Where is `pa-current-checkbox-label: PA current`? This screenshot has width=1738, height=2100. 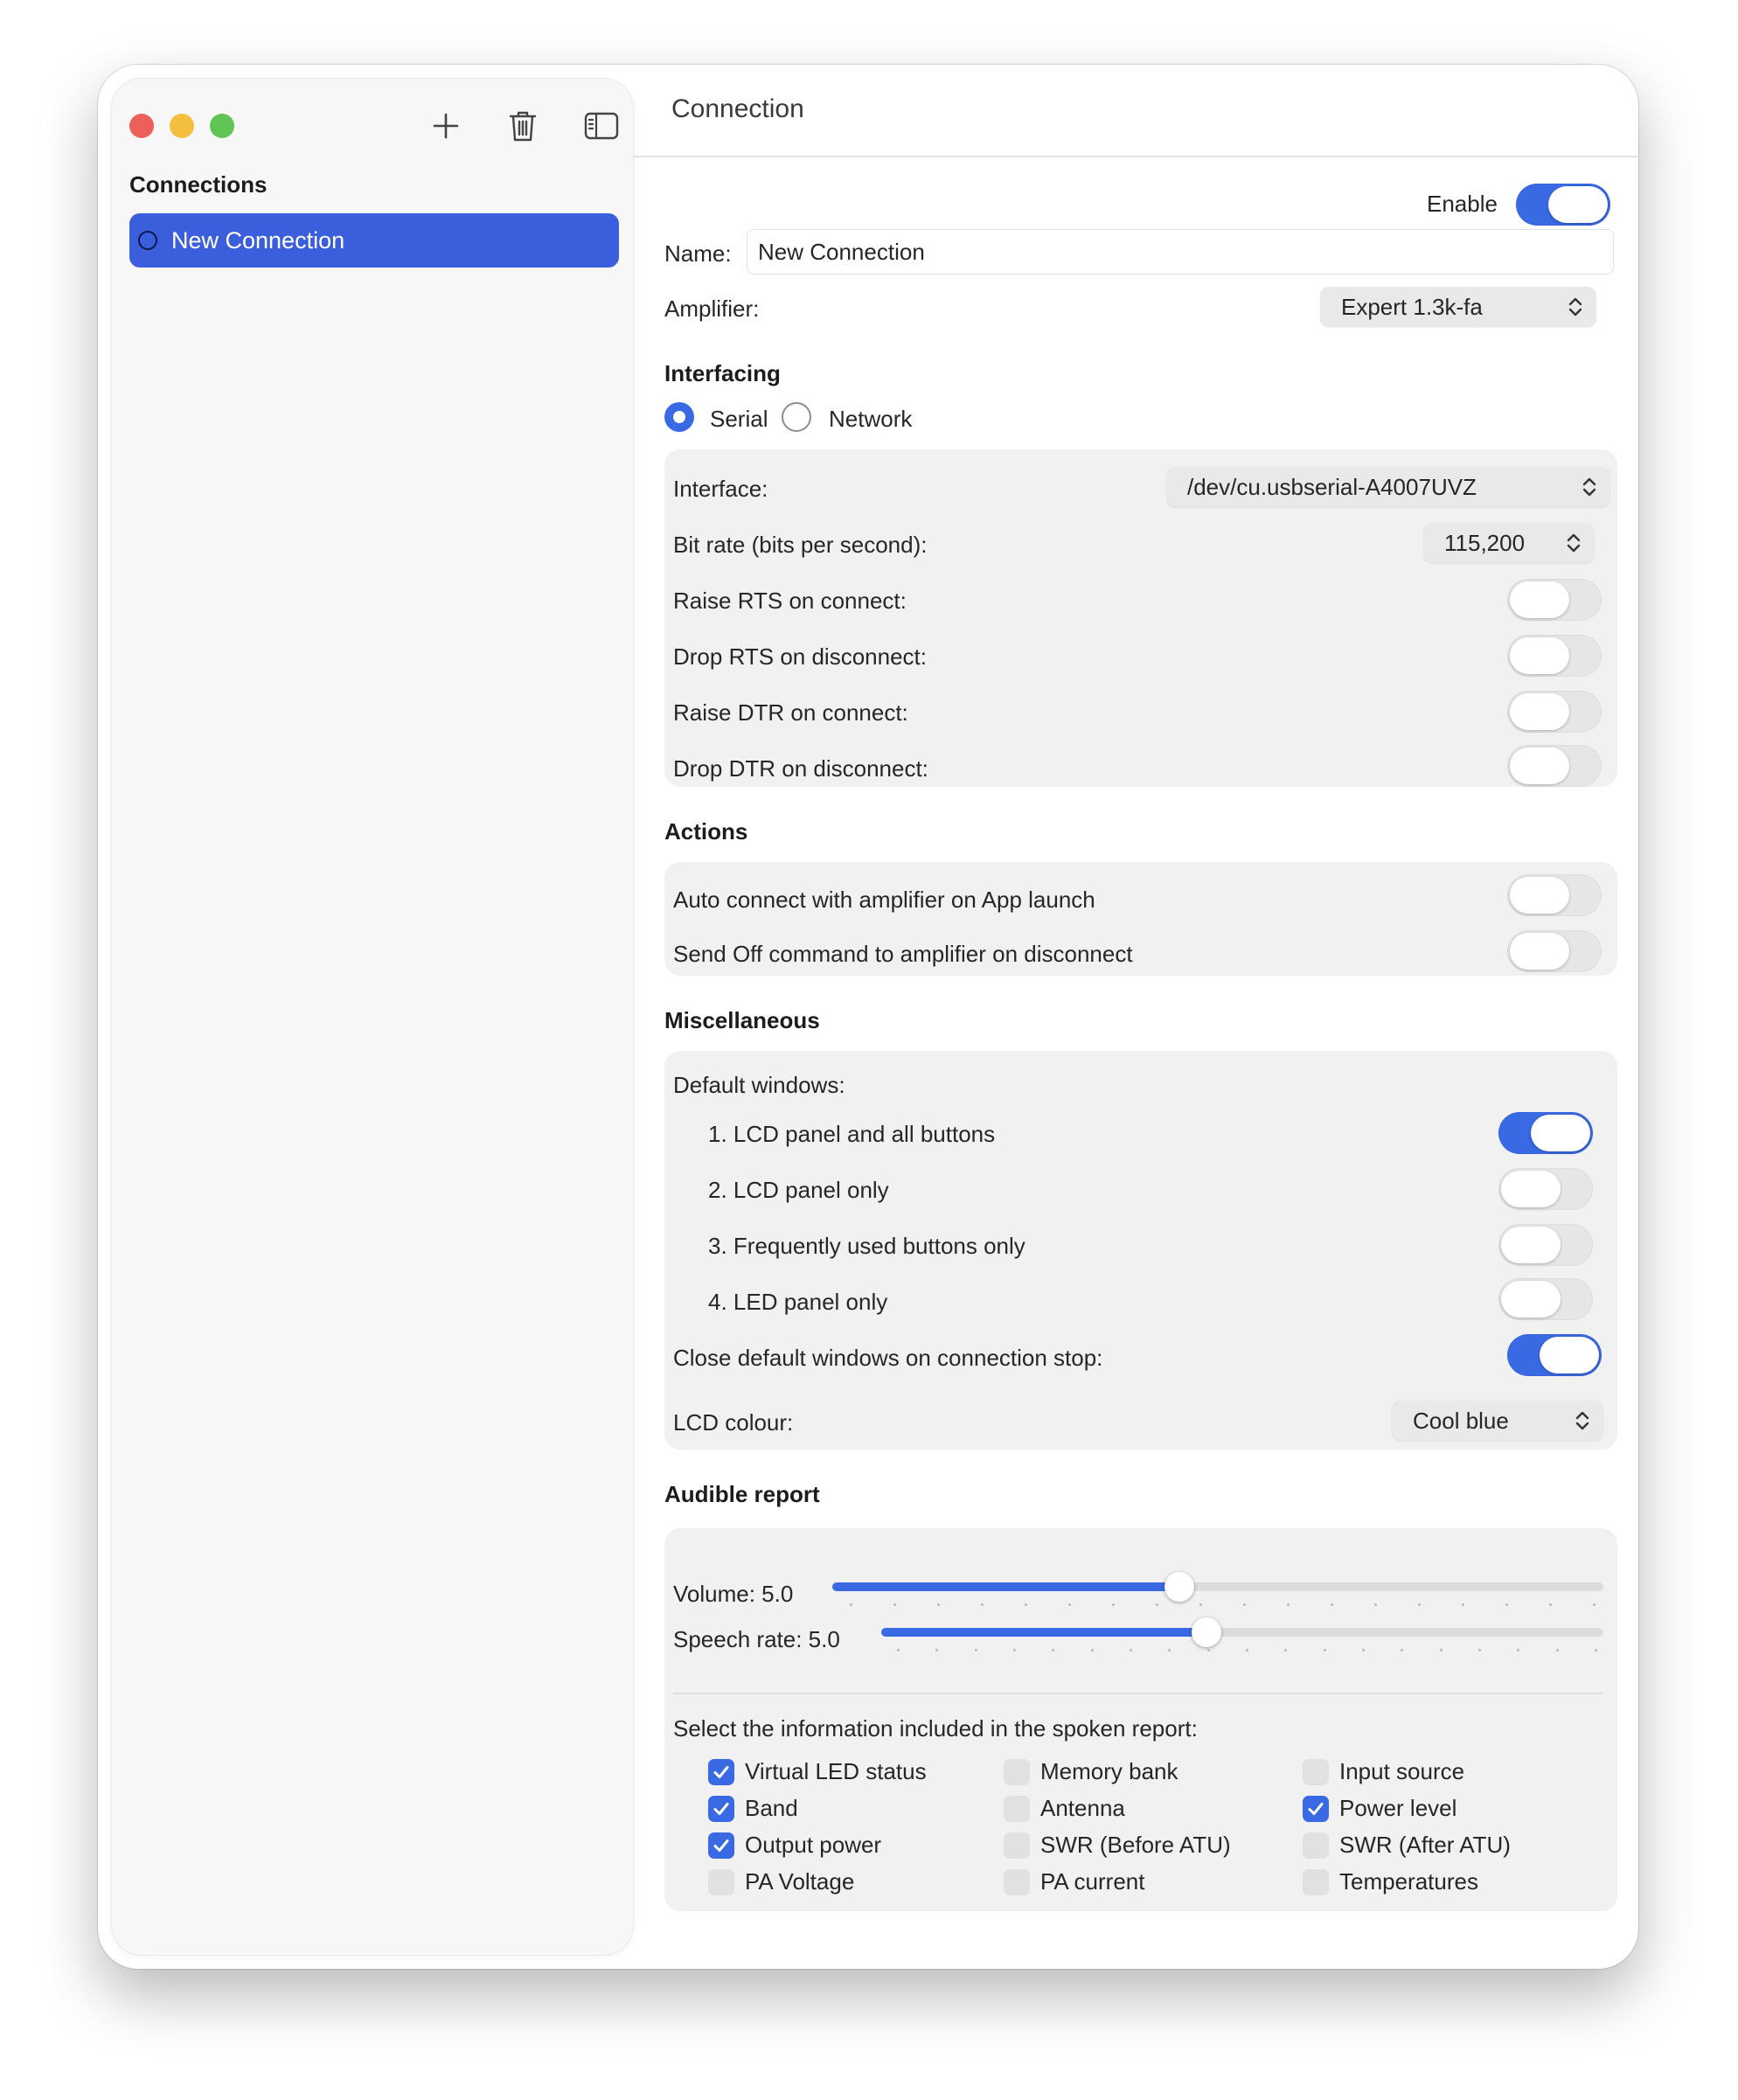 pa-current-checkbox-label: PA current is located at coordinates (1092, 1881).